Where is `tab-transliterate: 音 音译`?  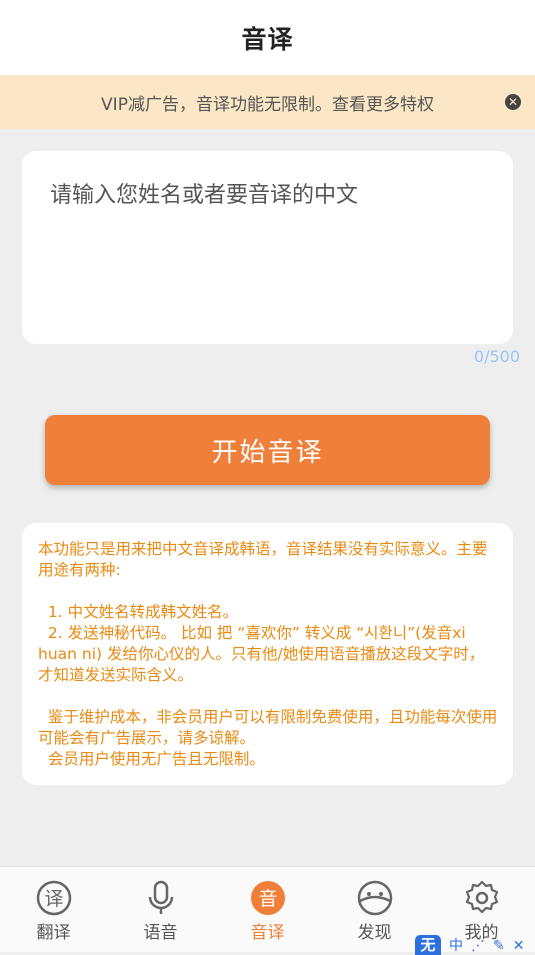 tab-transliterate: 音 音译 is located at coordinates (267, 909).